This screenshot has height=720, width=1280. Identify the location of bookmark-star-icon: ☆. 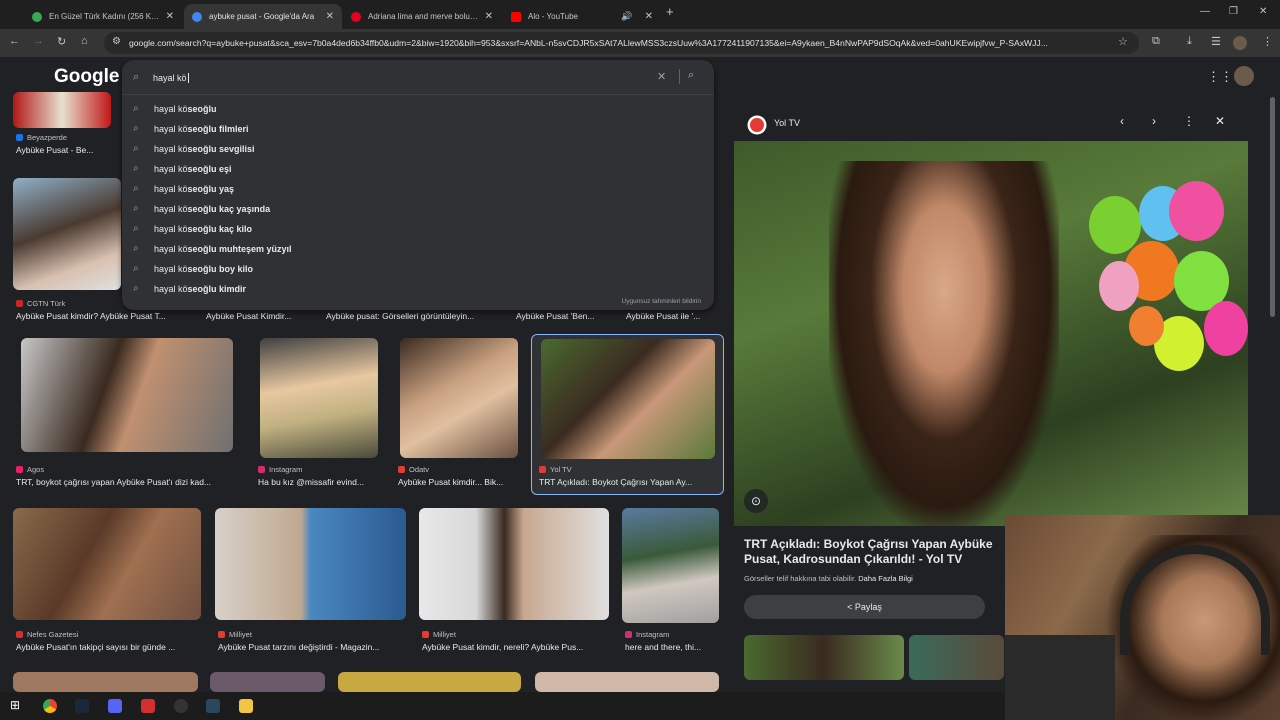
(1123, 41).